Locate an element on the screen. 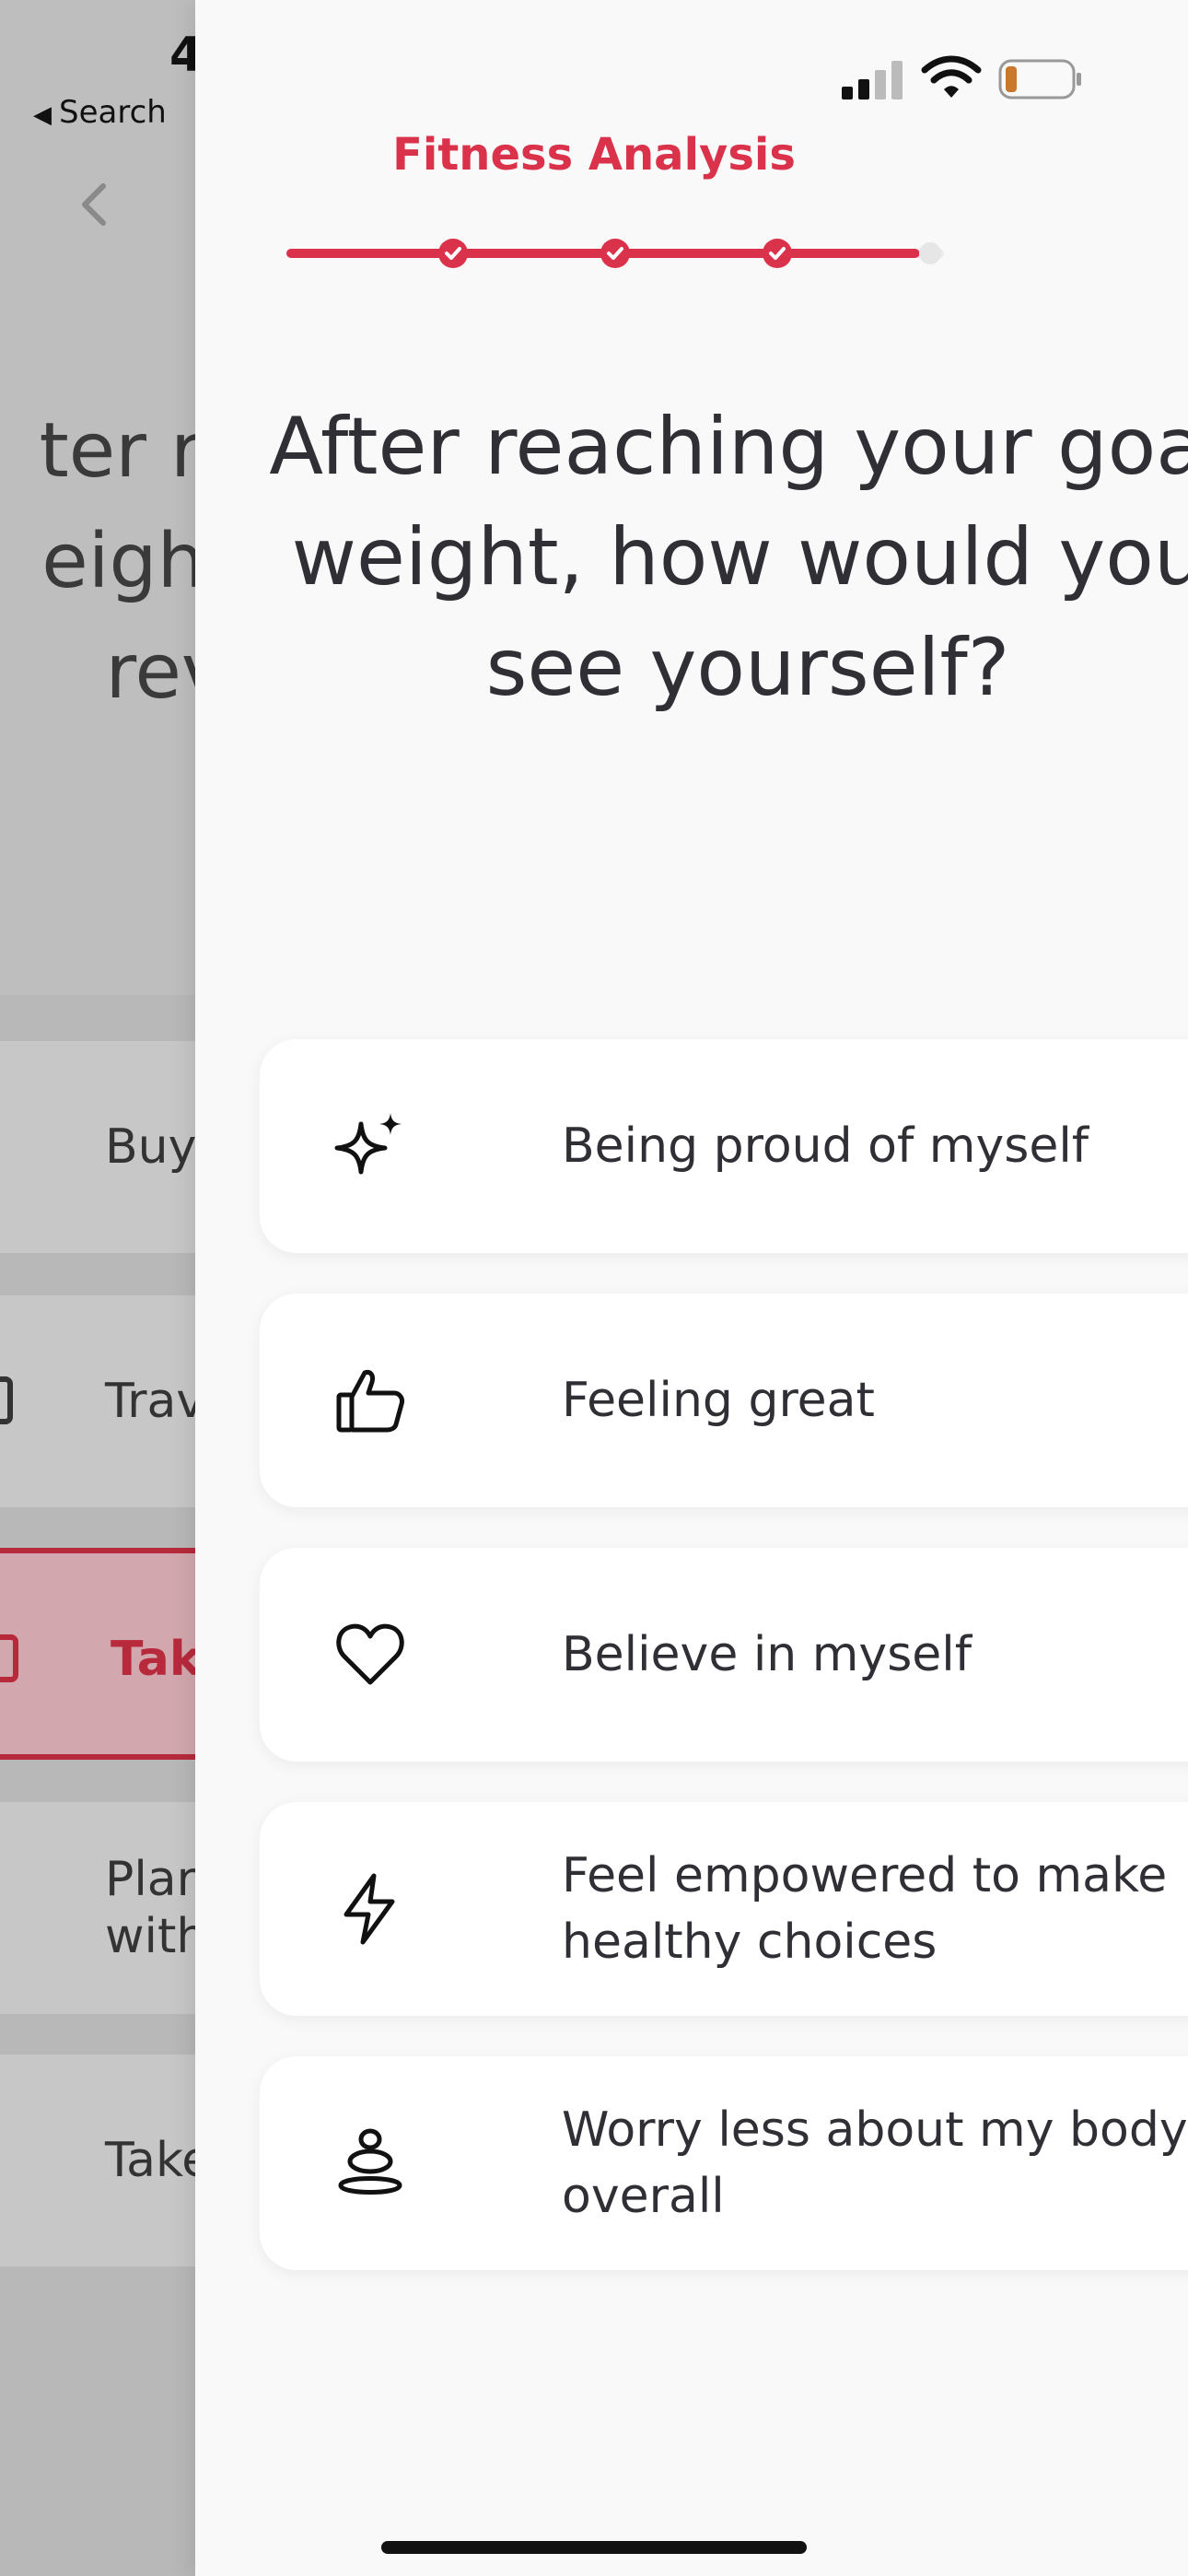 This screenshot has width=1188, height=2576. back-to-app-link: ◀ Search is located at coordinates (100, 112).